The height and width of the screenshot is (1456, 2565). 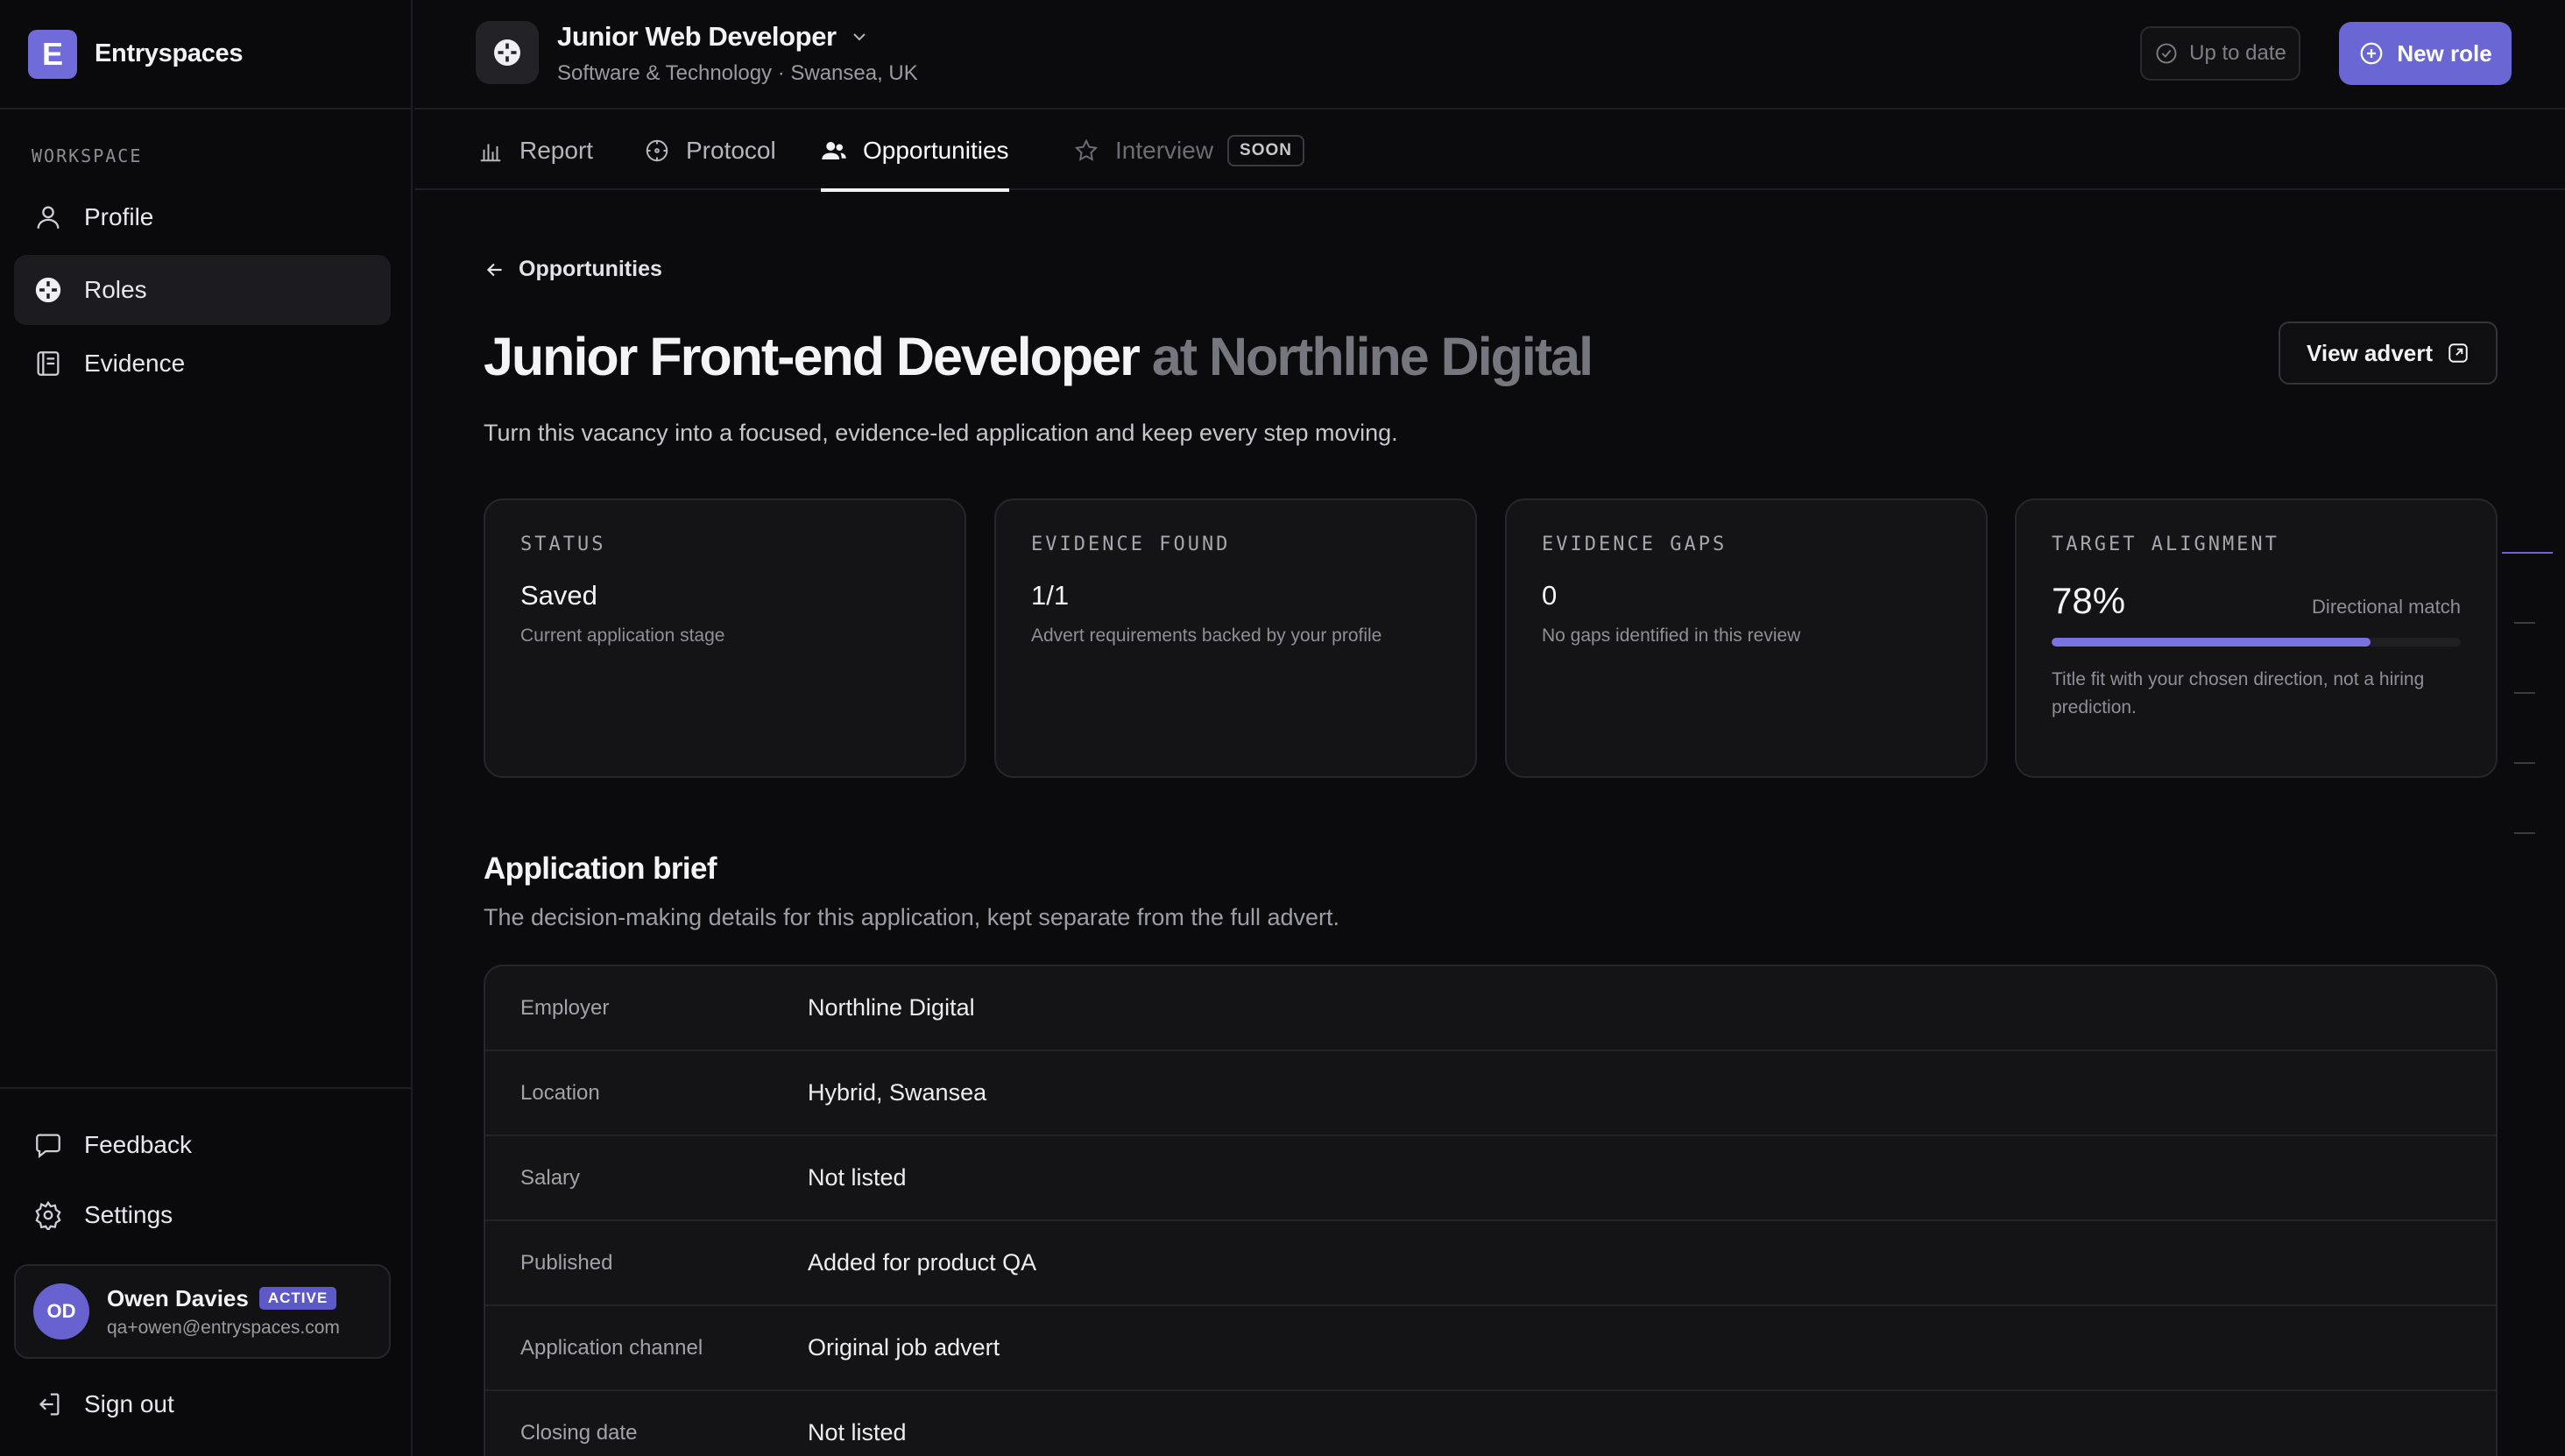 I want to click on tab-label: Protocol, so click(x=731, y=150).